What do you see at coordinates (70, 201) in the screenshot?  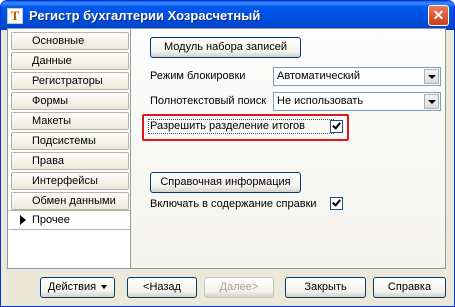 I see `tab-obmen-dannymi: Обмен данными` at bounding box center [70, 201].